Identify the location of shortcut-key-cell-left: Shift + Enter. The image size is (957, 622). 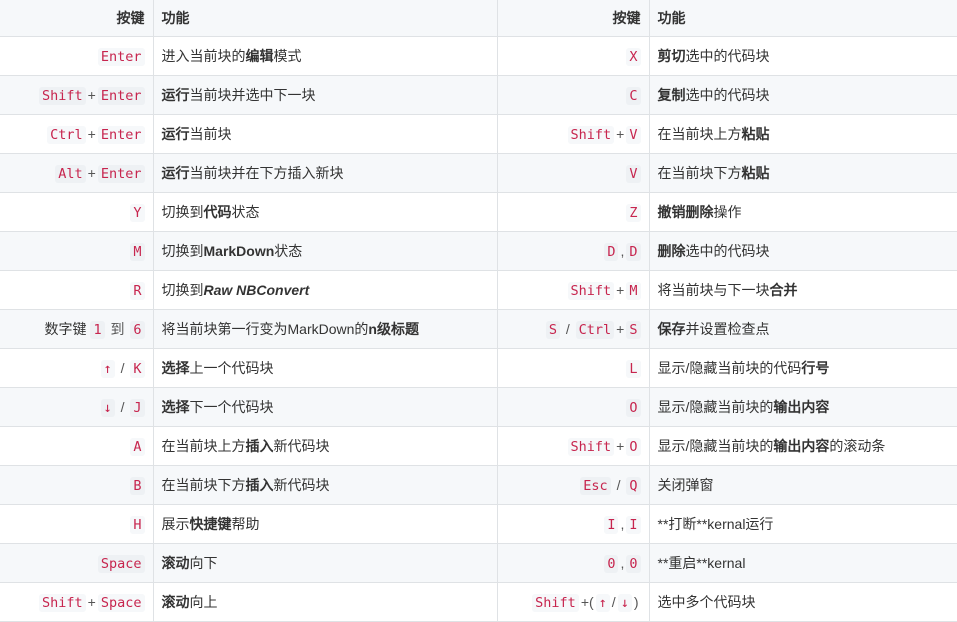
(77, 95).